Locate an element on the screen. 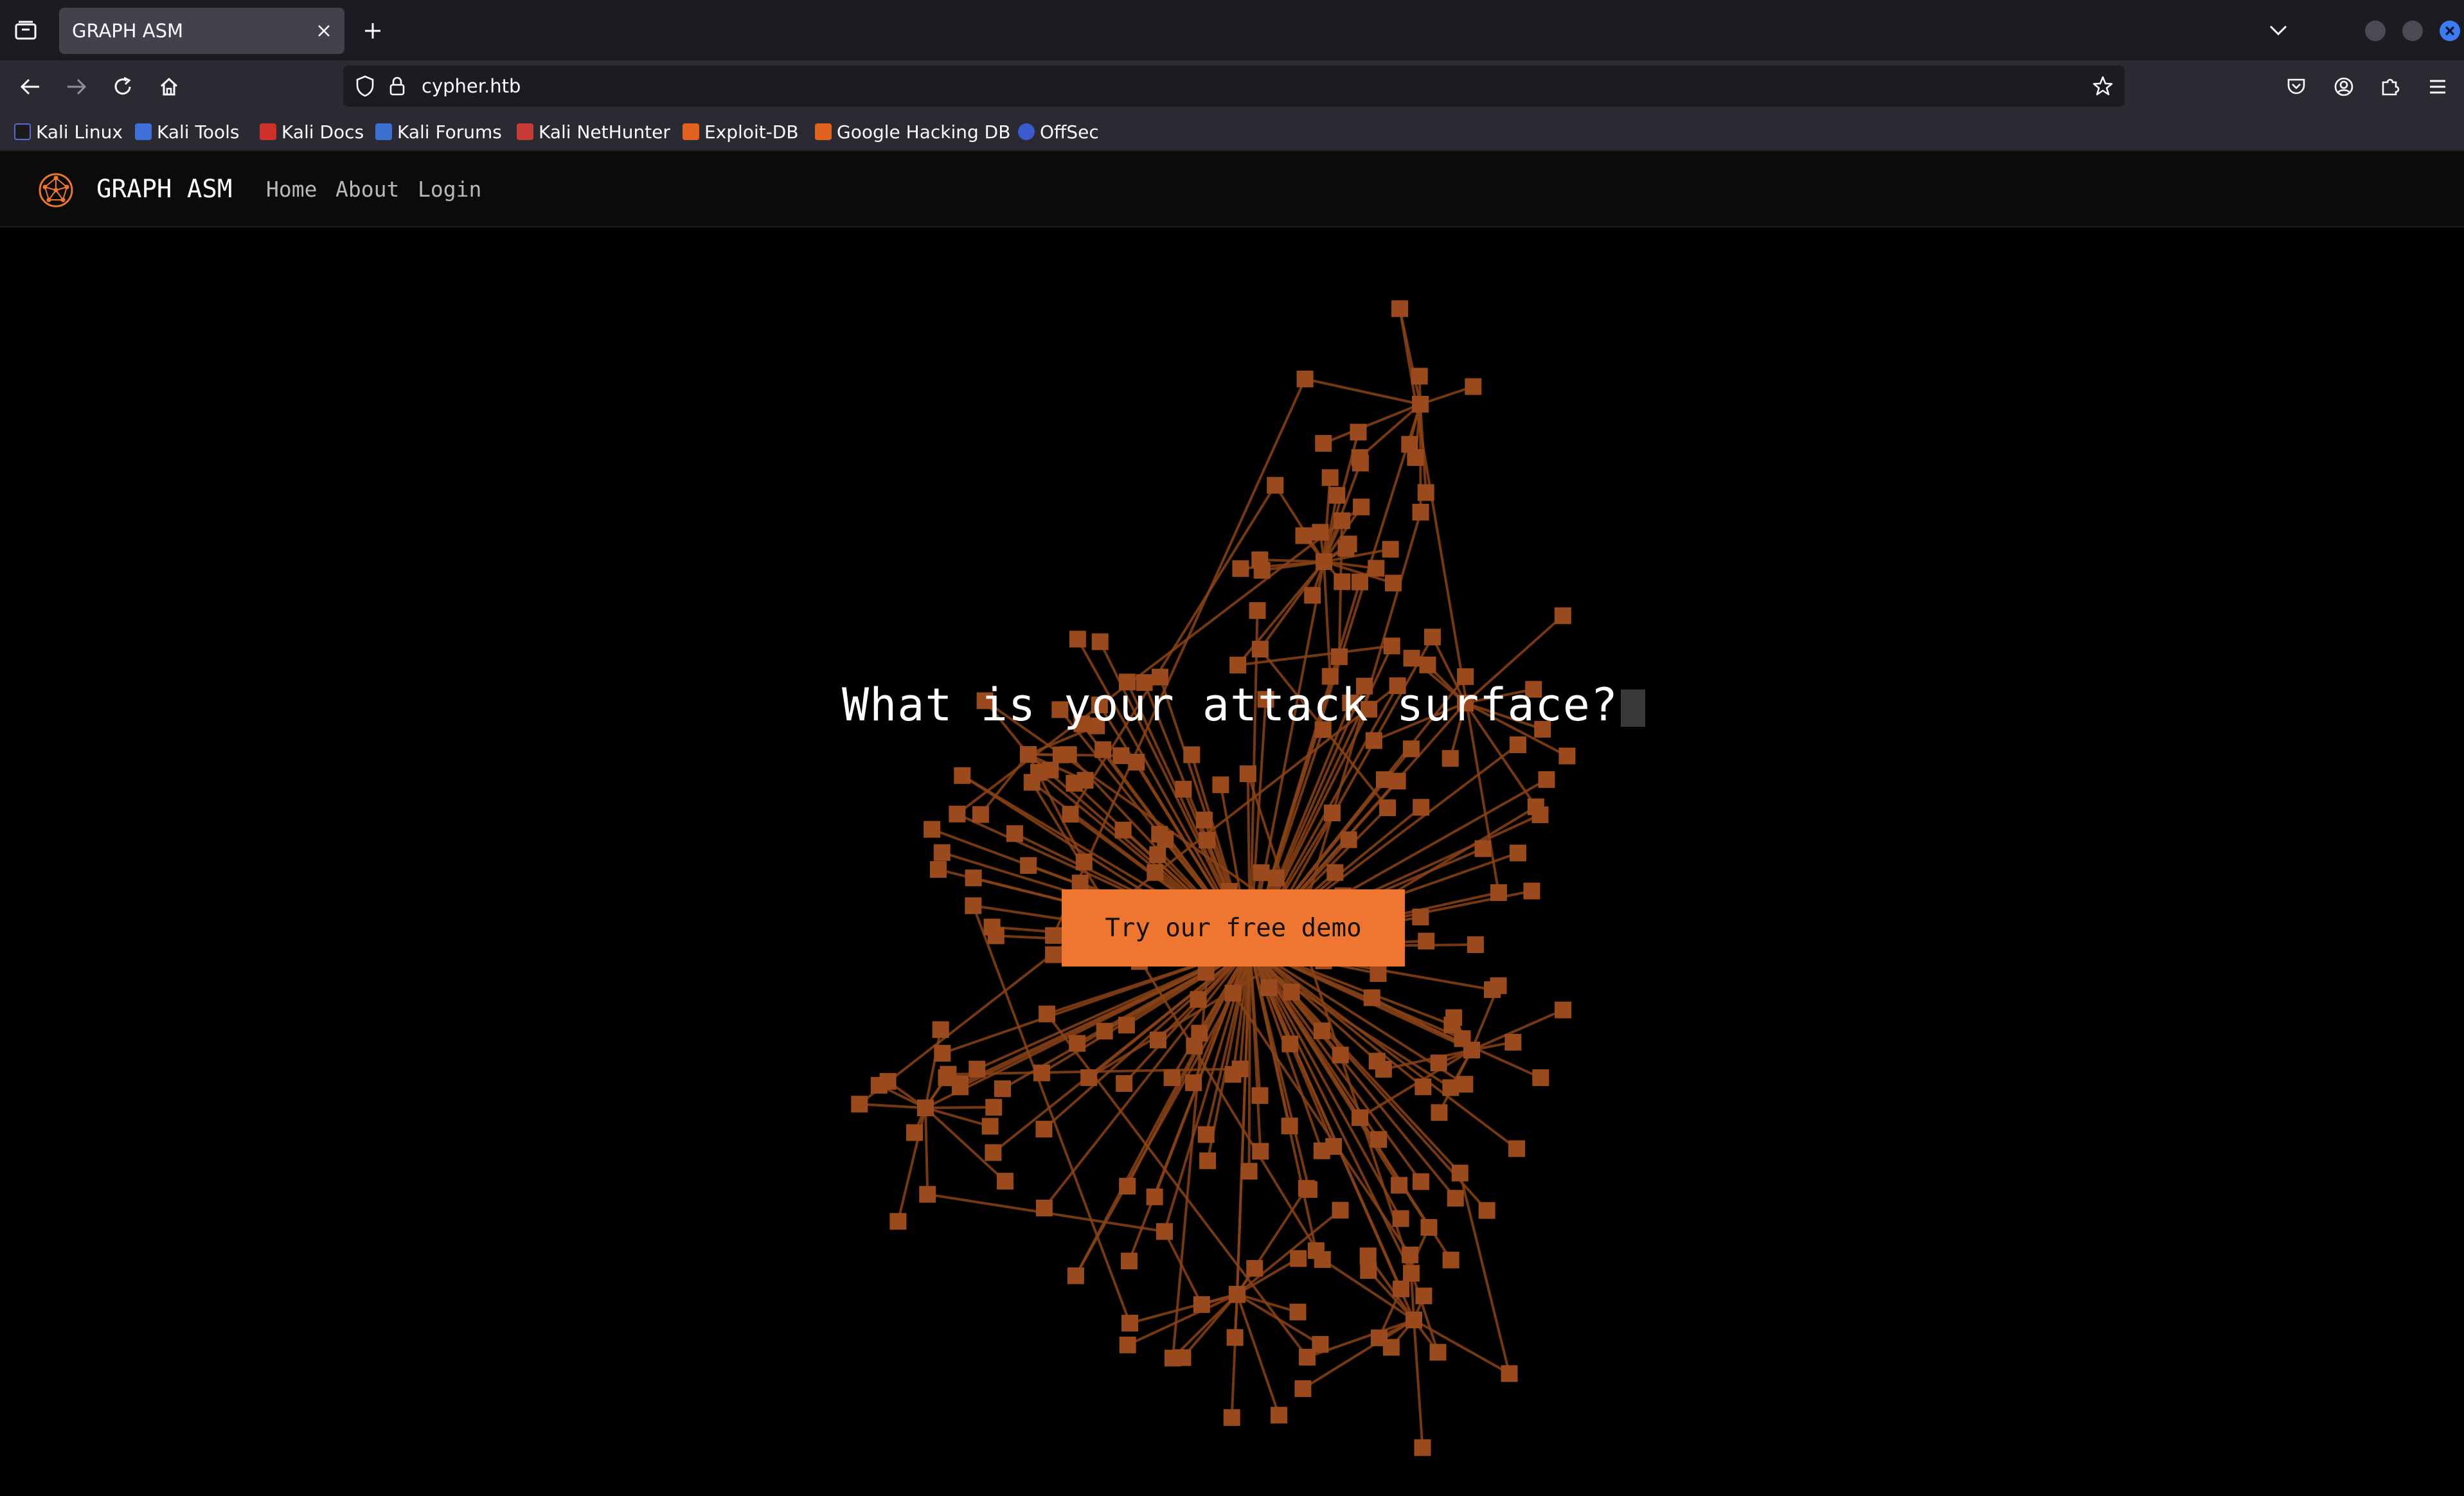 The image size is (2464, 1496). forward-arrow-icon is located at coordinates (76, 86).